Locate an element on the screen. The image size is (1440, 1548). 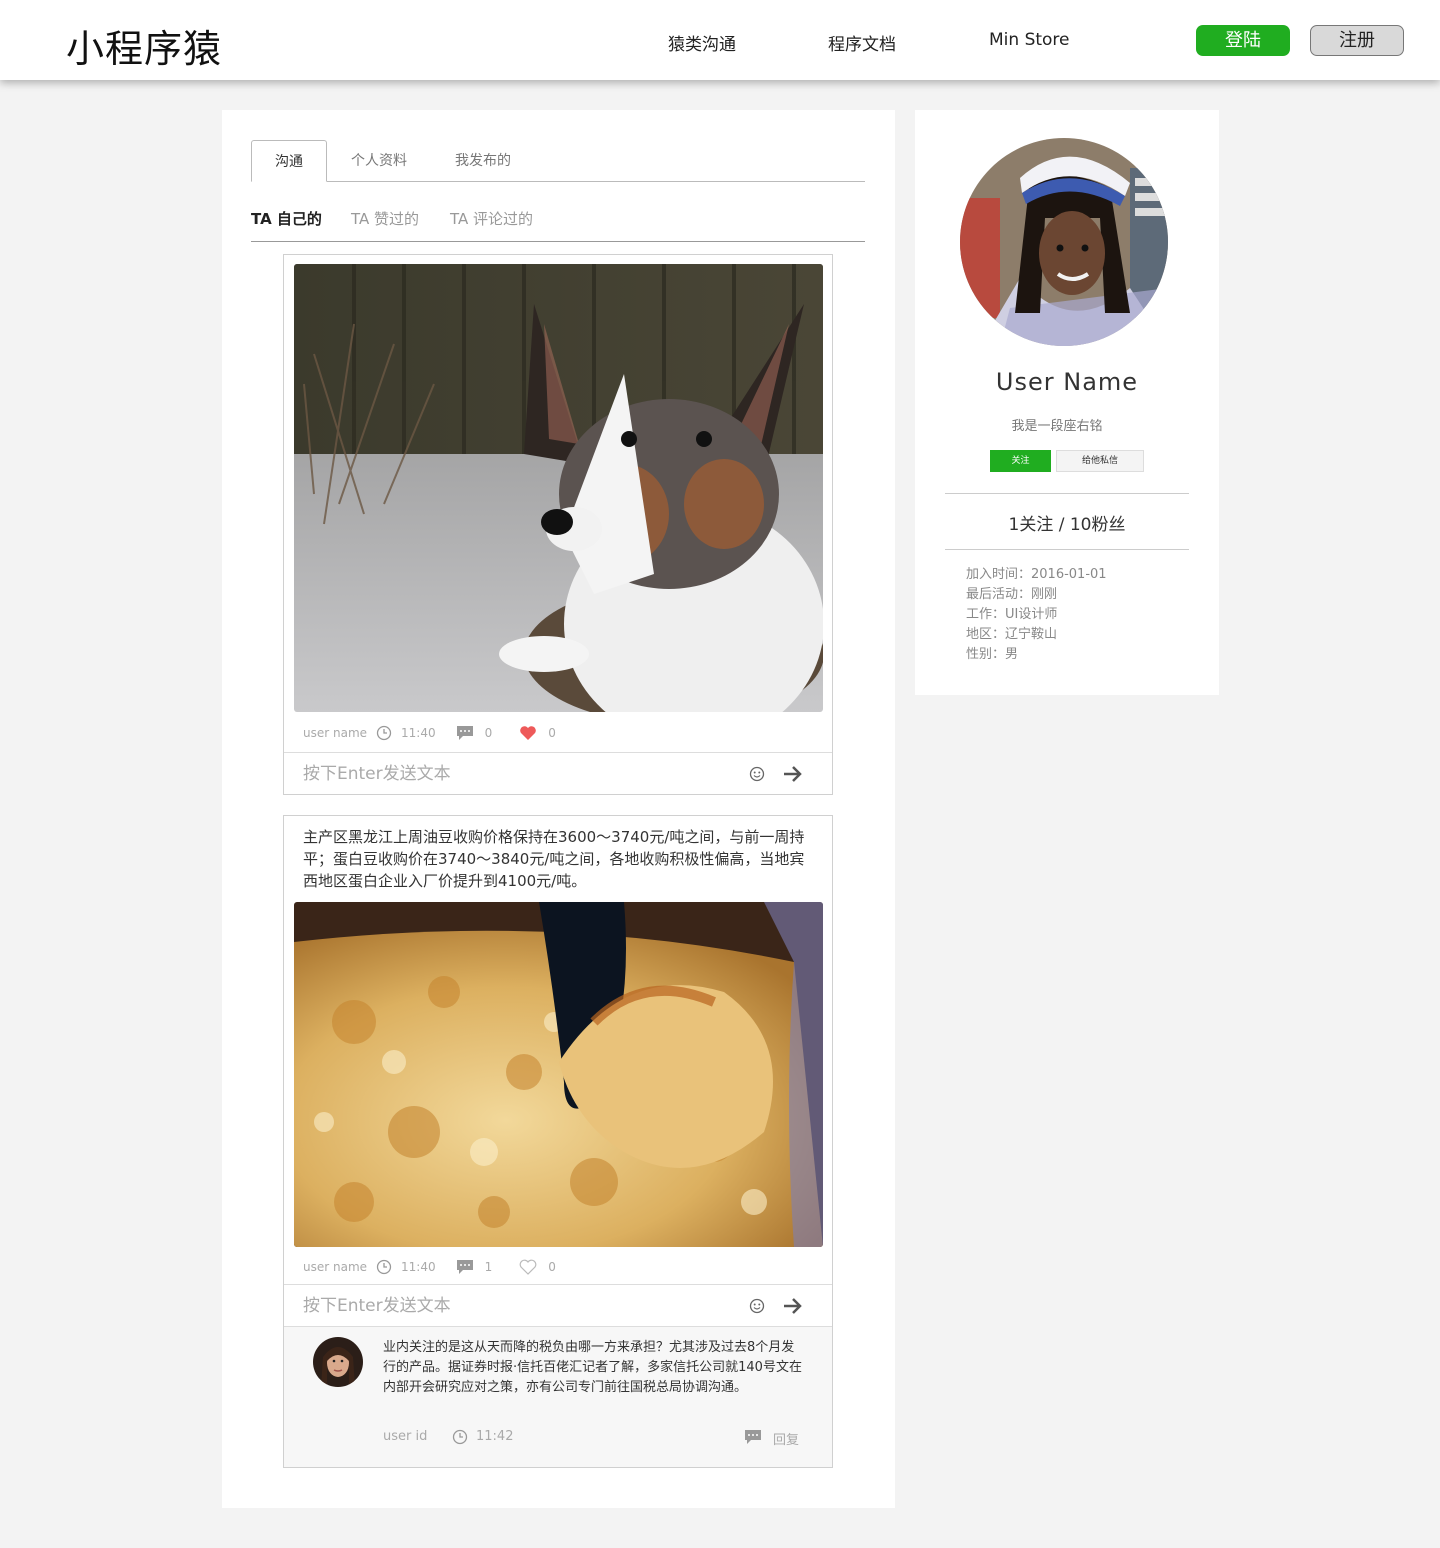
info-join-date: 加入时间：2016-01-01 is located at coordinates (1036, 574).